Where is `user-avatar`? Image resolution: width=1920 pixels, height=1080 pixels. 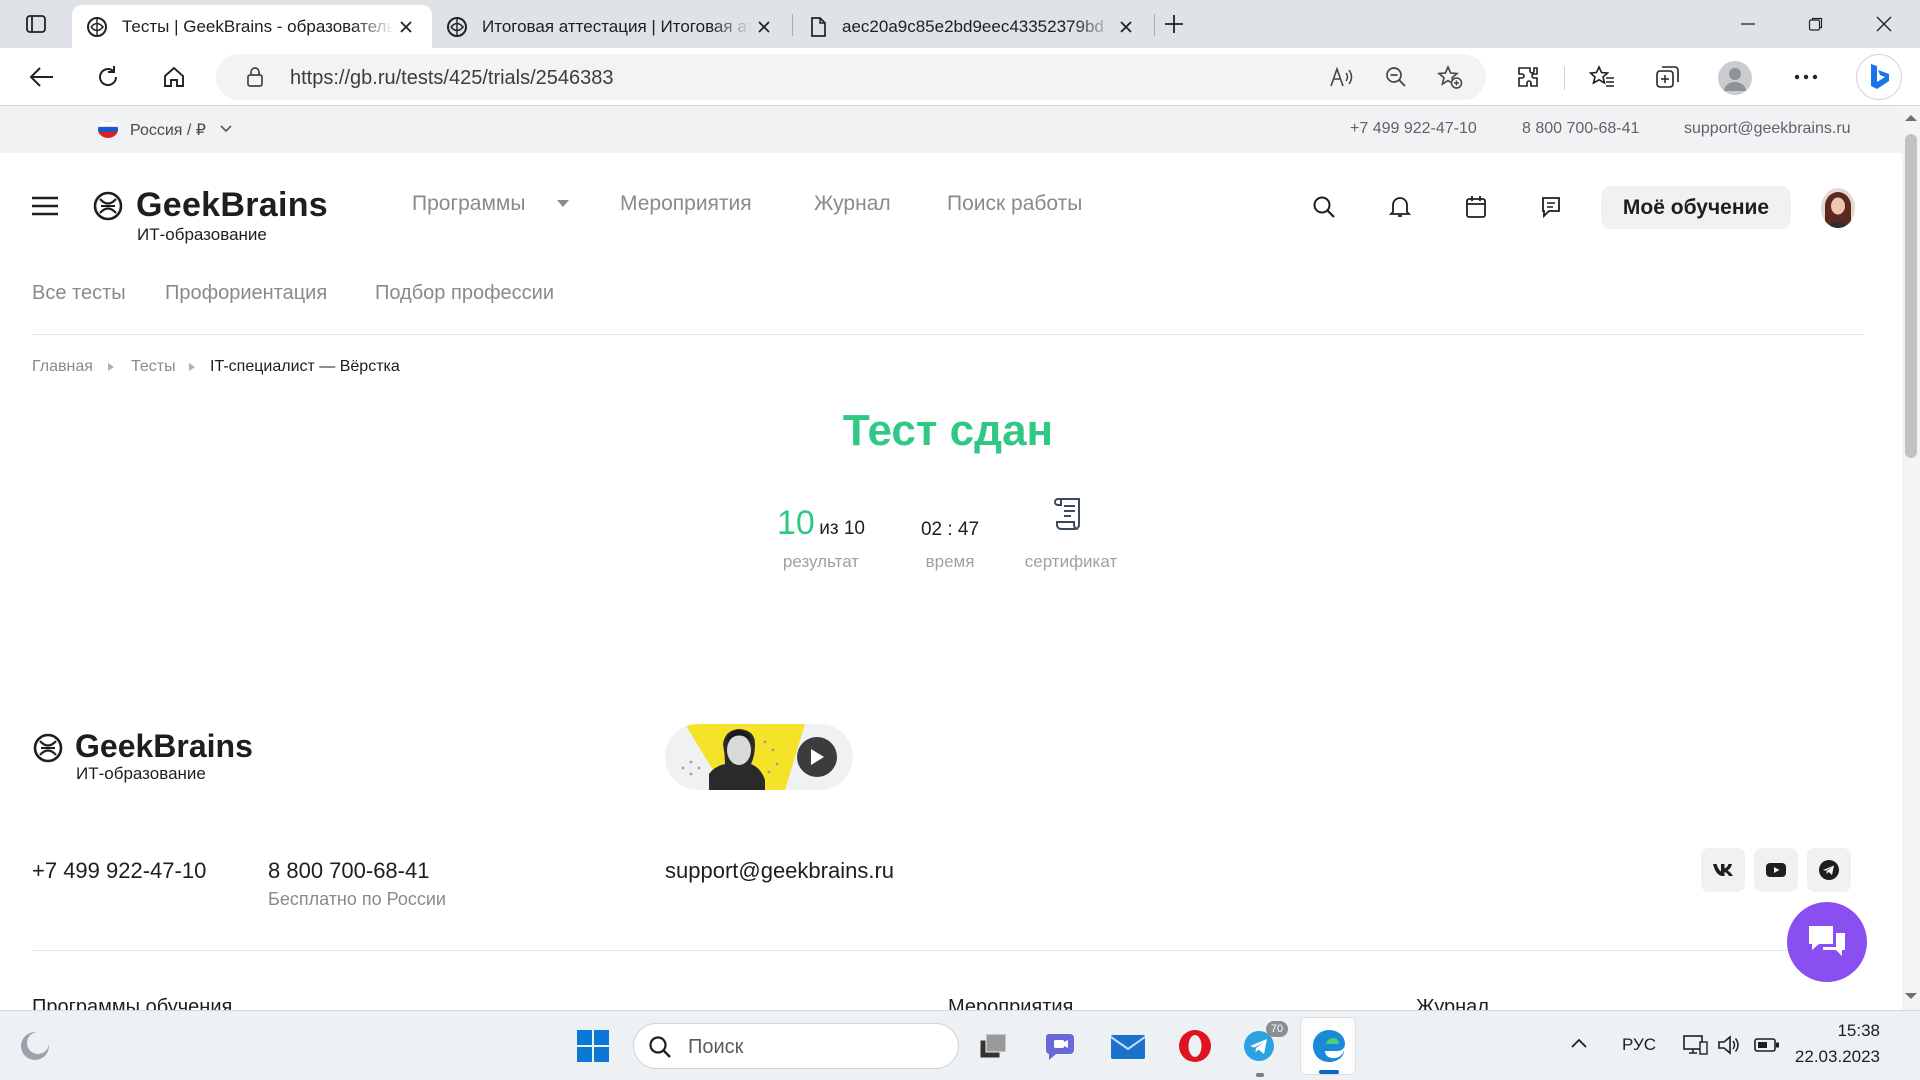 user-avatar is located at coordinates (1838, 208).